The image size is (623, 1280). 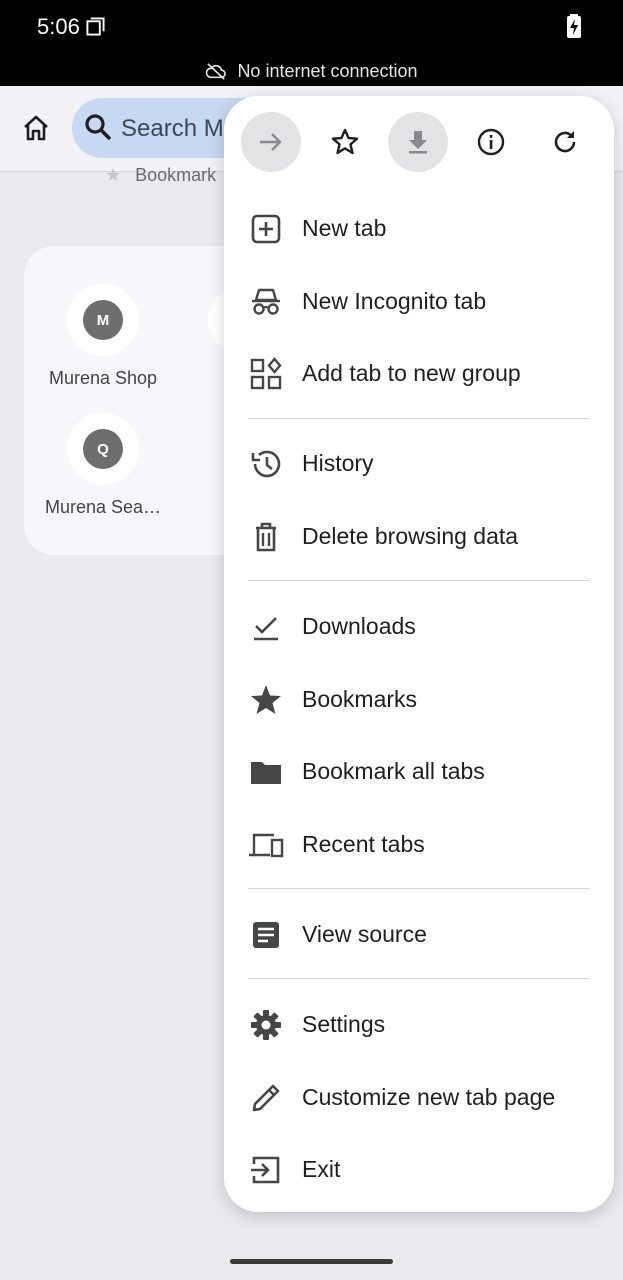 What do you see at coordinates (216, 71) in the screenshot?
I see `cloud-off-icon` at bounding box center [216, 71].